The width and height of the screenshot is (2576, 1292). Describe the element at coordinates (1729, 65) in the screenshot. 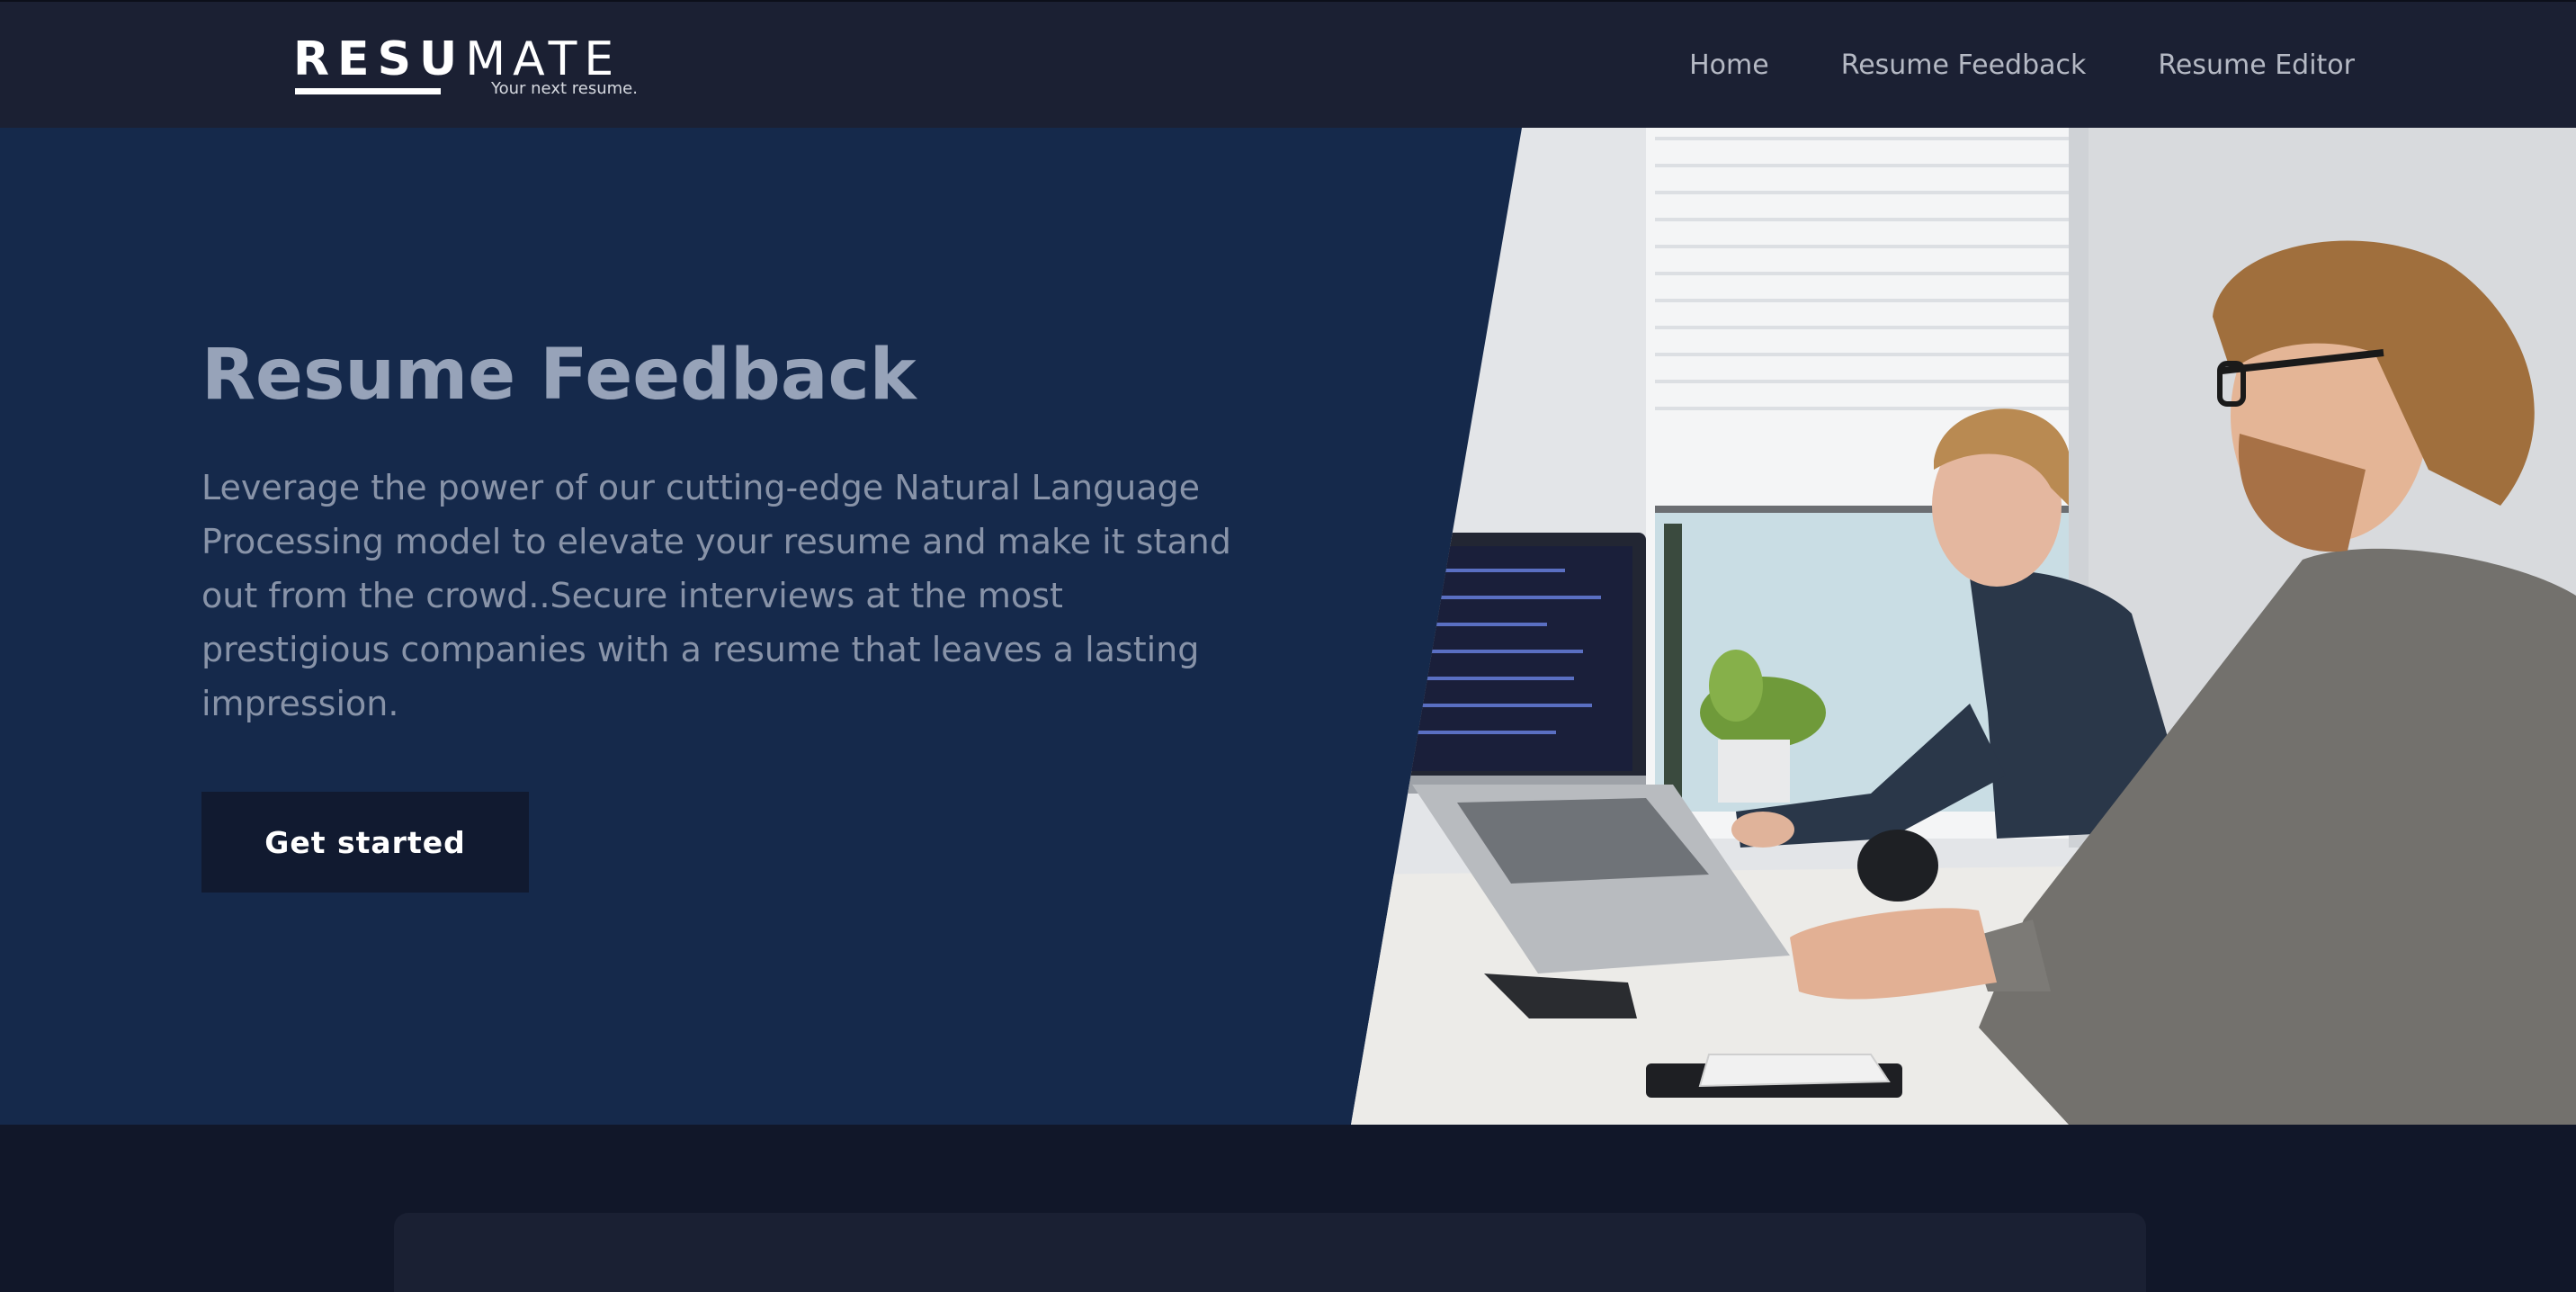

I see `nav-link-home: Home` at that location.